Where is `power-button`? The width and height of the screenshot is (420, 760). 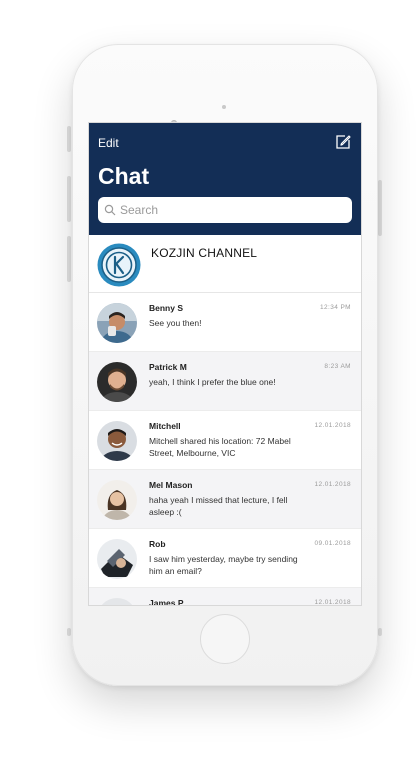 power-button is located at coordinates (380, 208).